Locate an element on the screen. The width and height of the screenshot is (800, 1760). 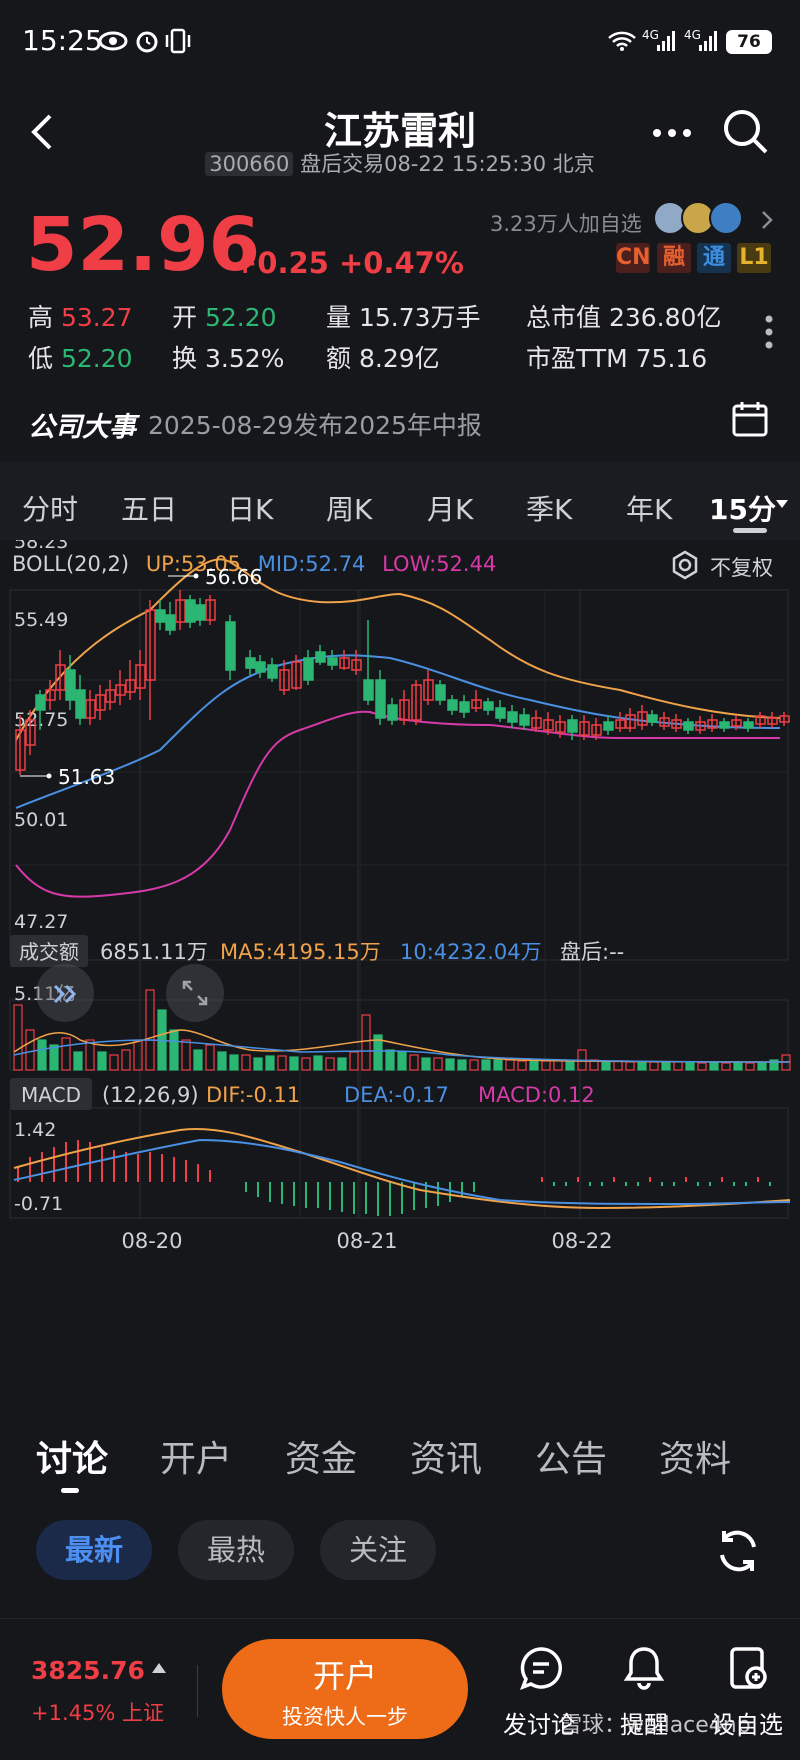
stat-open: 开 52.20 is located at coordinates (224, 316).